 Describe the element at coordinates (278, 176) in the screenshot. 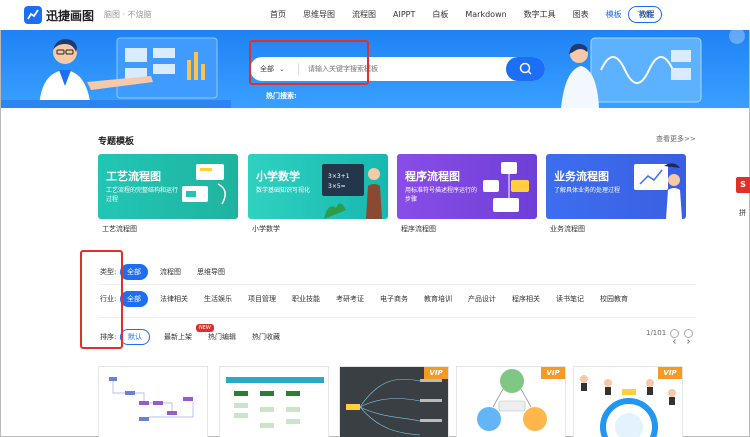

I see `card-title: 小学数学` at that location.